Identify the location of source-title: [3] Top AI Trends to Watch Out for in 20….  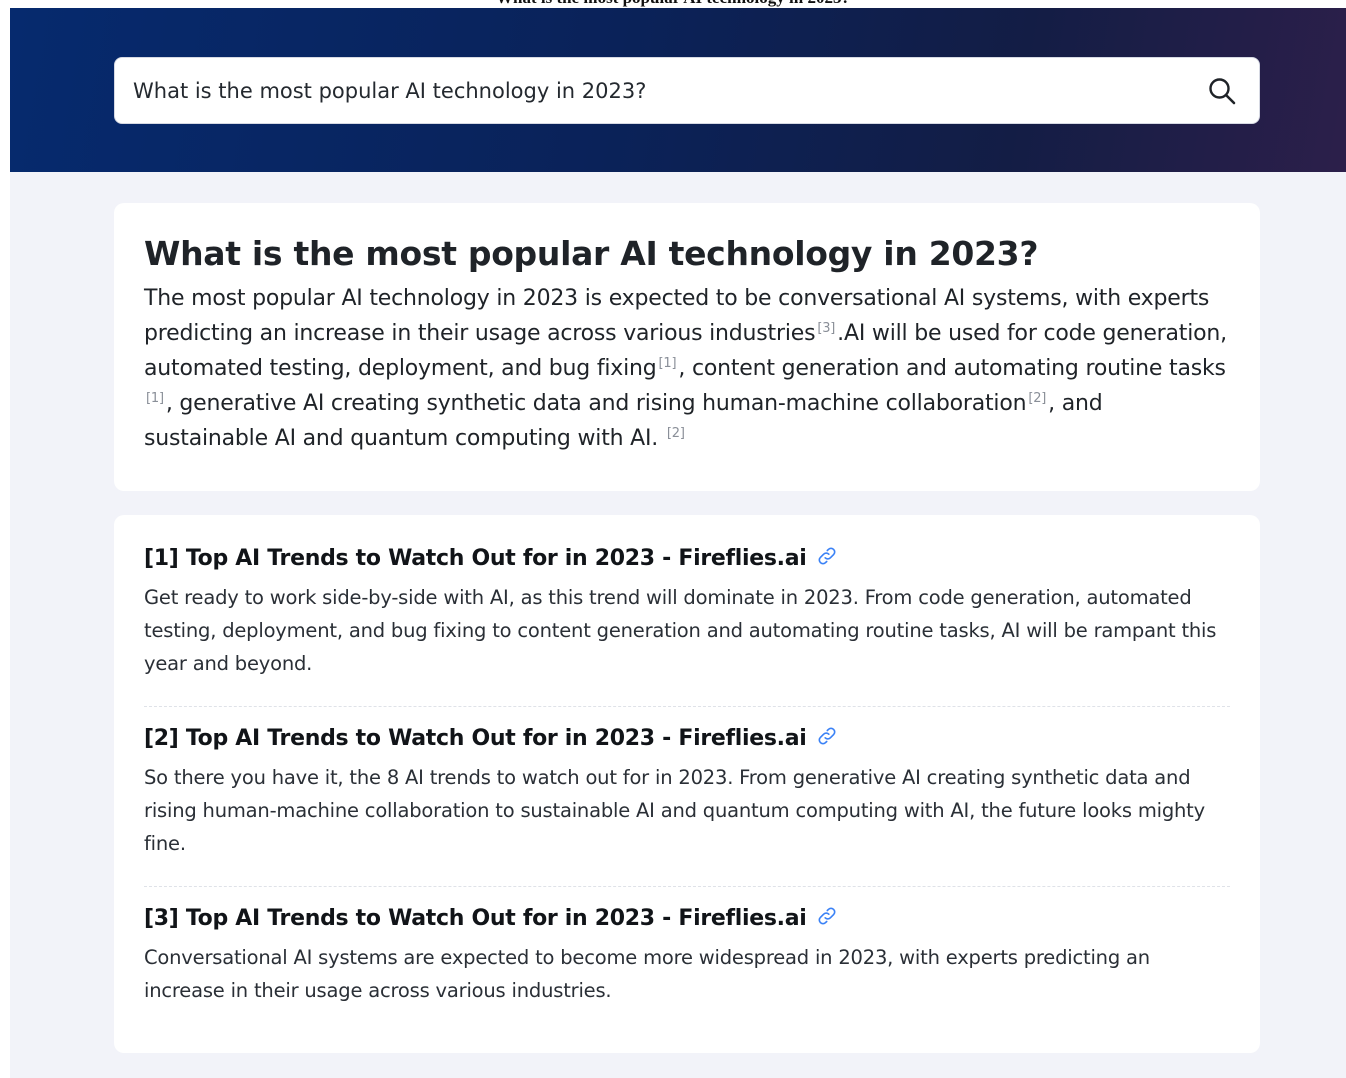
(687, 919).